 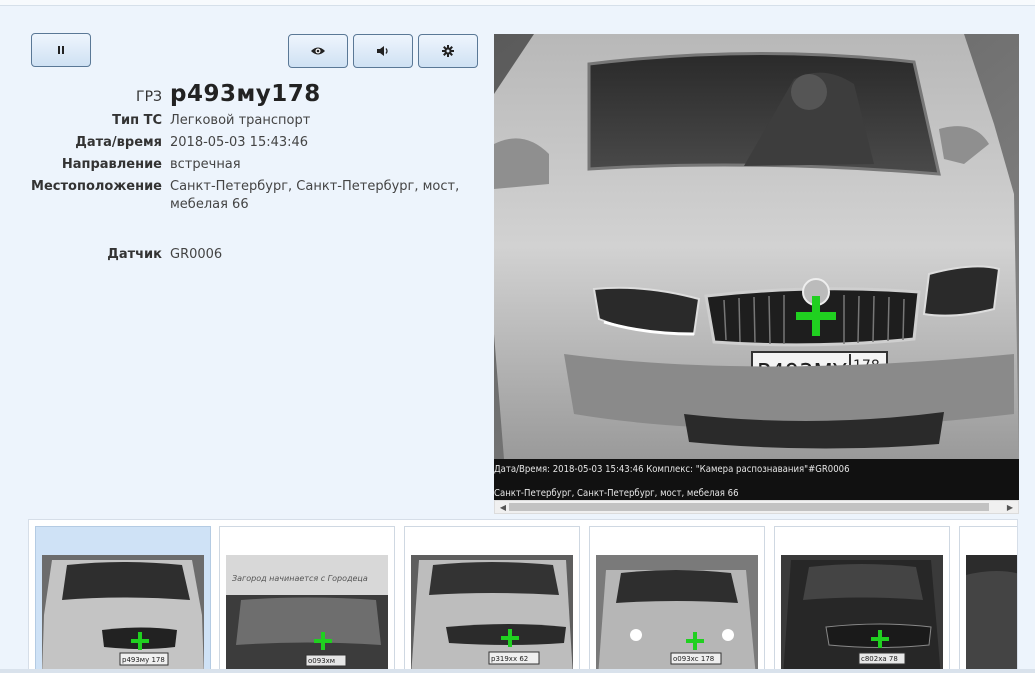 I want to click on datetime-row: Дата/время 2018-05-03 15:43:46, so click(x=240, y=143).